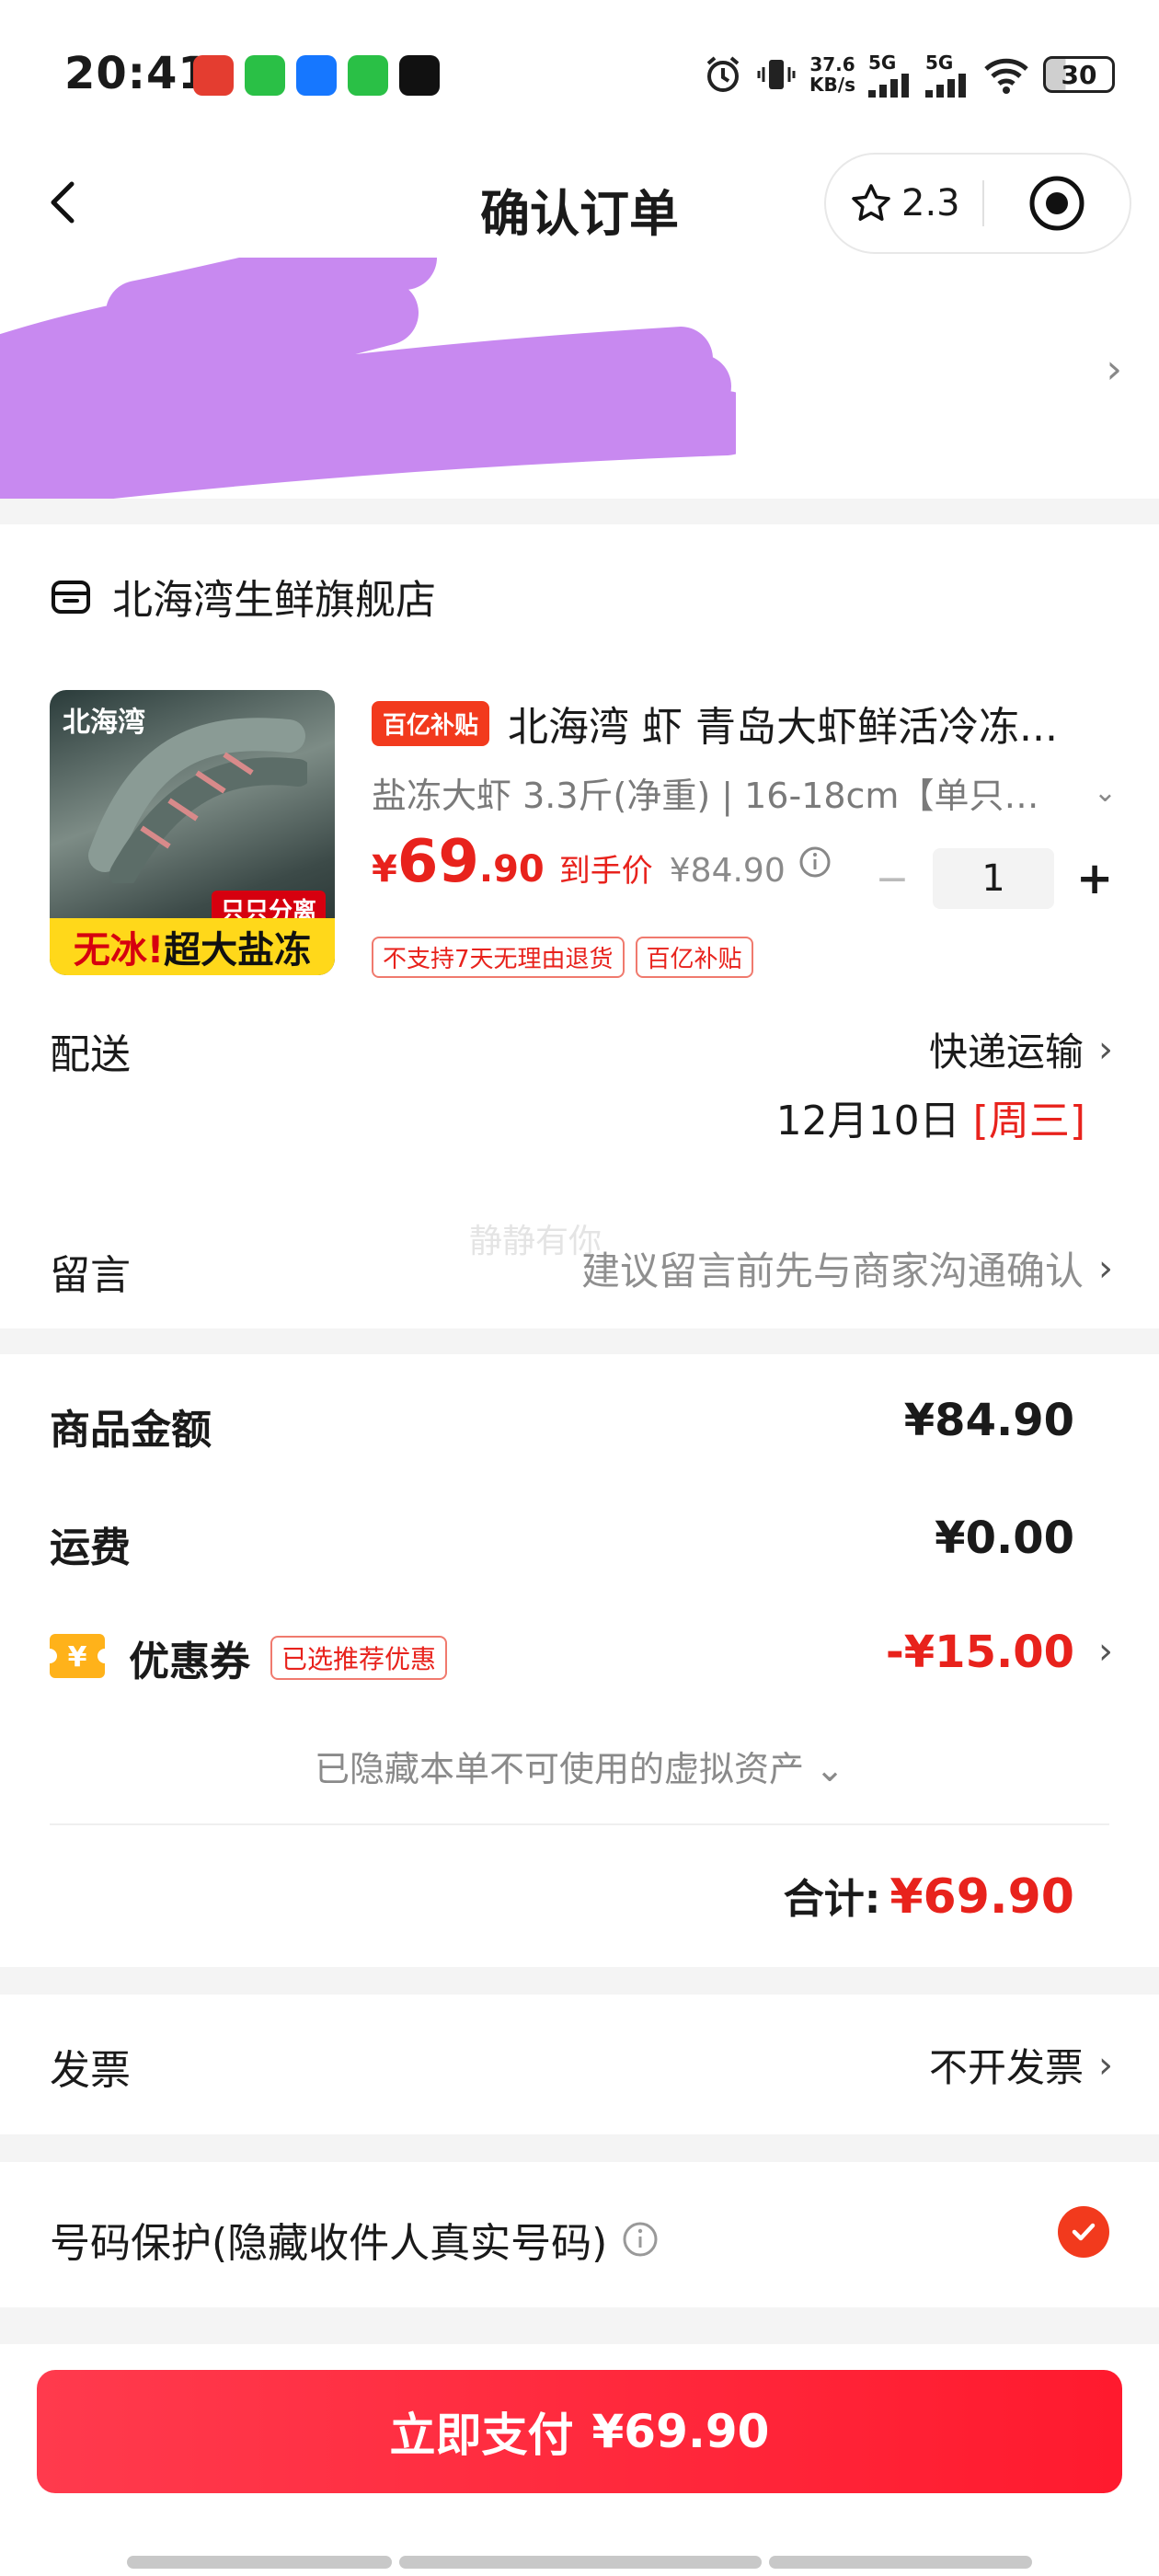  What do you see at coordinates (1021, 1049) in the screenshot?
I see `delivery-method: 快递运输 ›` at bounding box center [1021, 1049].